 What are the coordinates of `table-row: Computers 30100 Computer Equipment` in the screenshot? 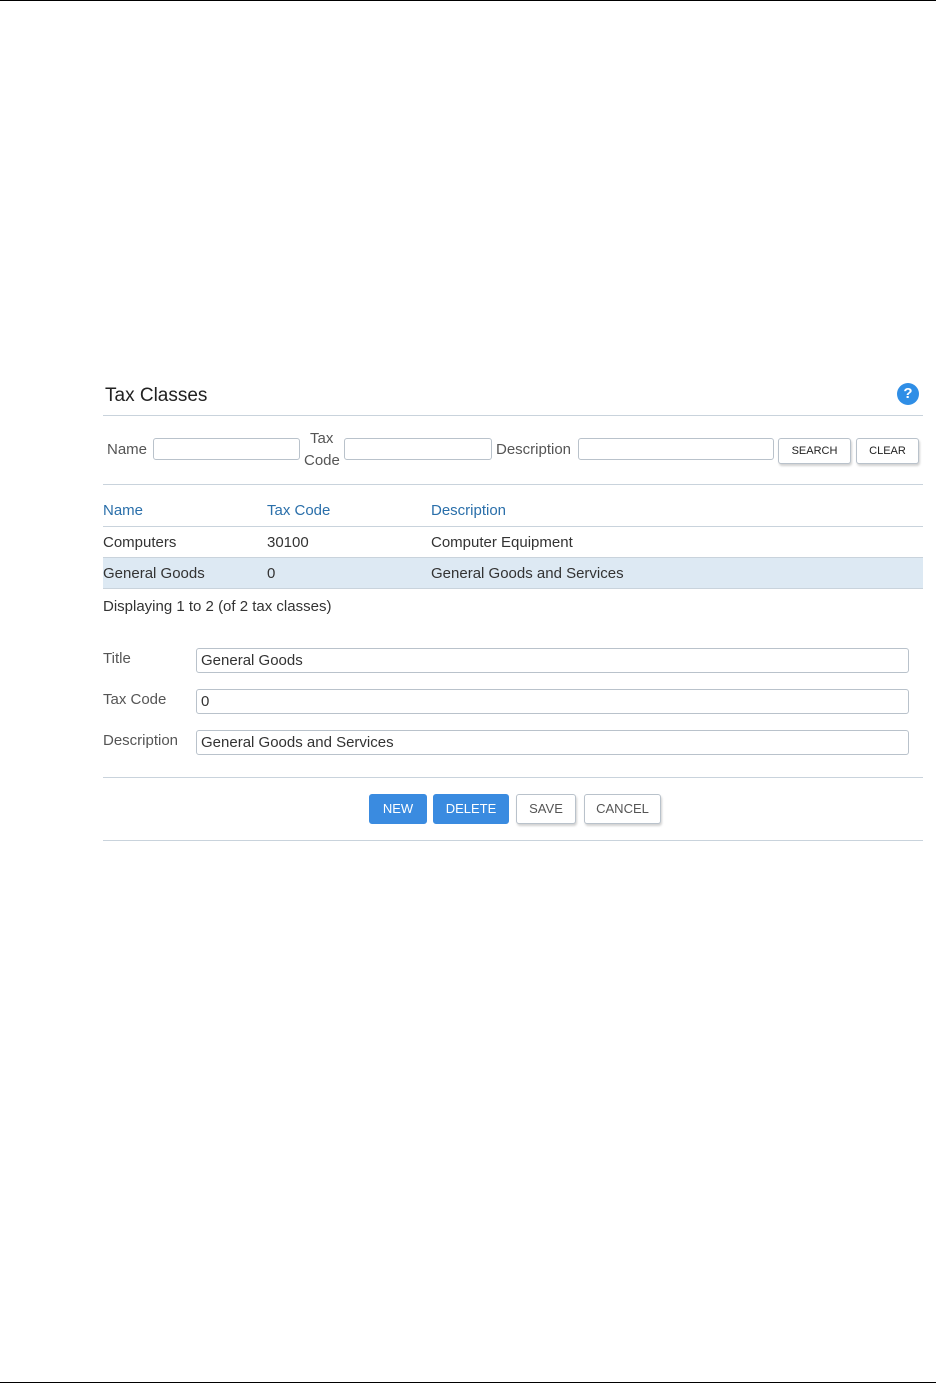 It's located at (513, 542).